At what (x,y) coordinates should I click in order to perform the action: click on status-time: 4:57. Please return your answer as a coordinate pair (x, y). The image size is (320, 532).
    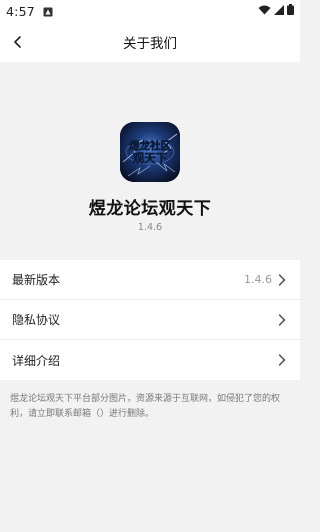
    Looking at the image, I should click on (20, 11).